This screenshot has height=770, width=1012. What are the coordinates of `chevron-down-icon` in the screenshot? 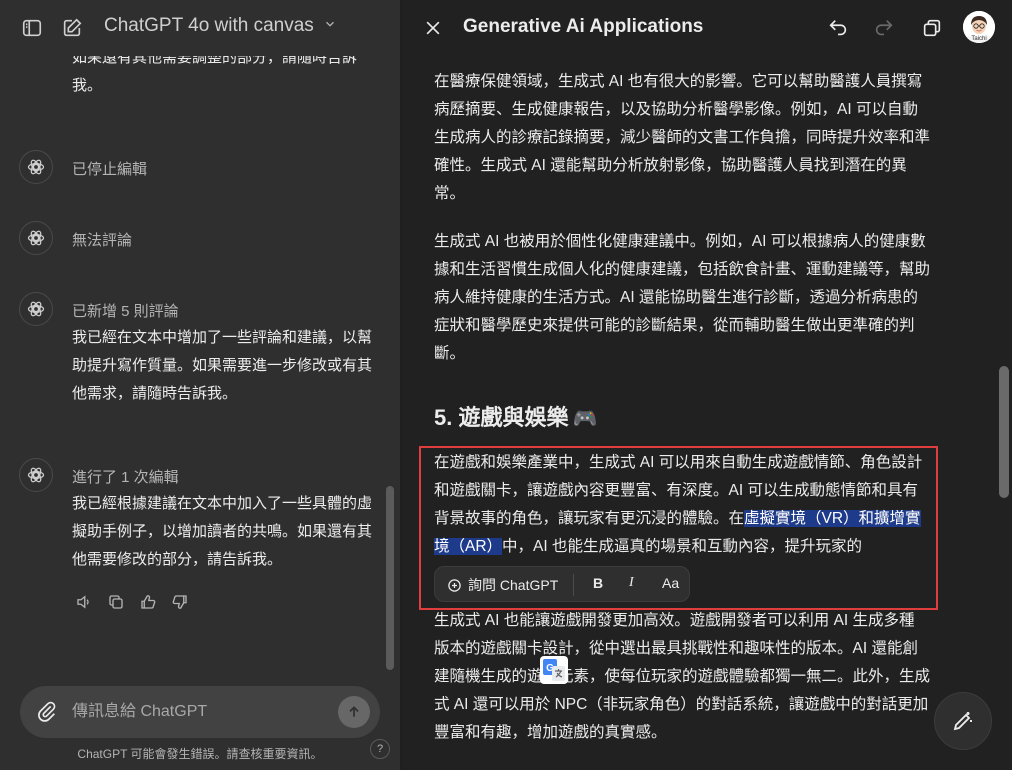 It's located at (330, 26).